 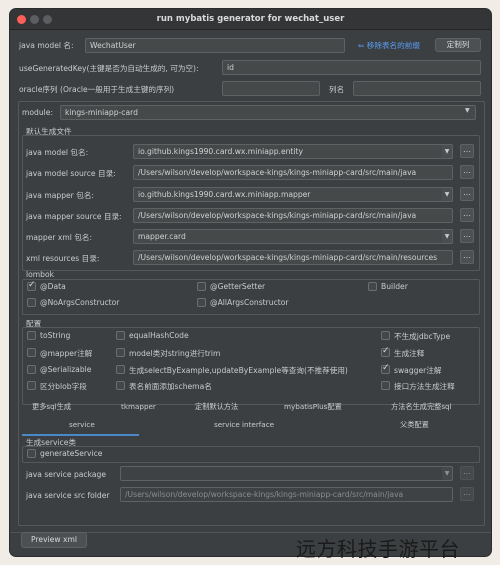 What do you see at coordinates (417, 88) in the screenshot?
I see `column-name-input` at bounding box center [417, 88].